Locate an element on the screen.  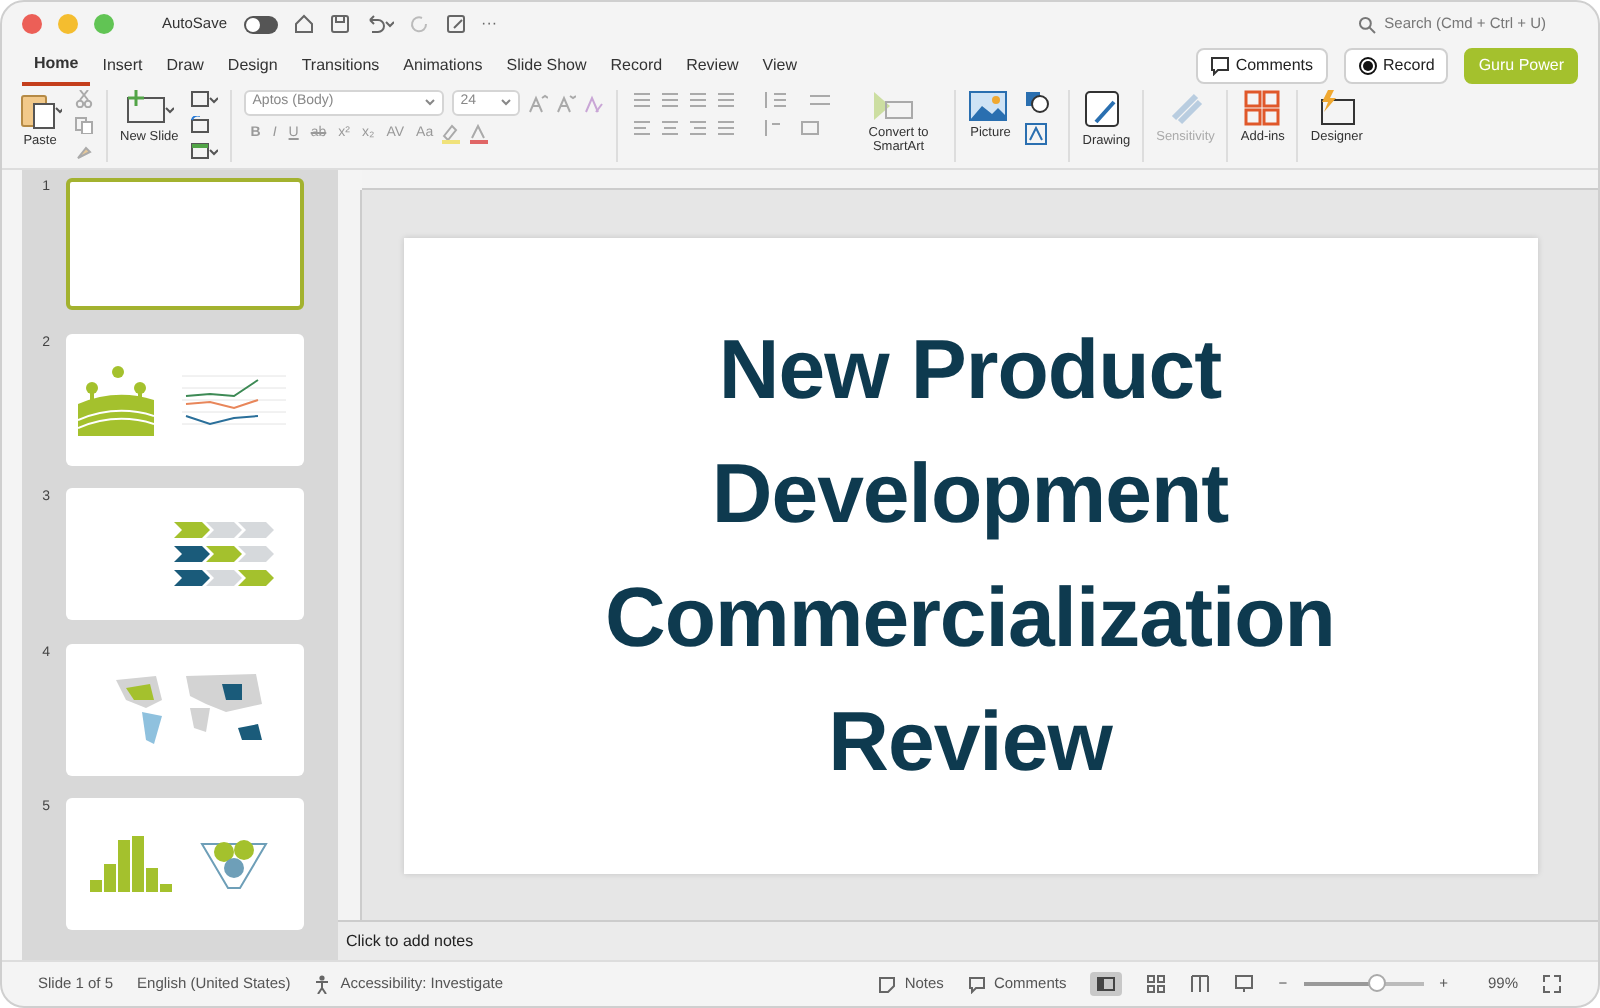
more-button: ··· is located at coordinates (489, 24).